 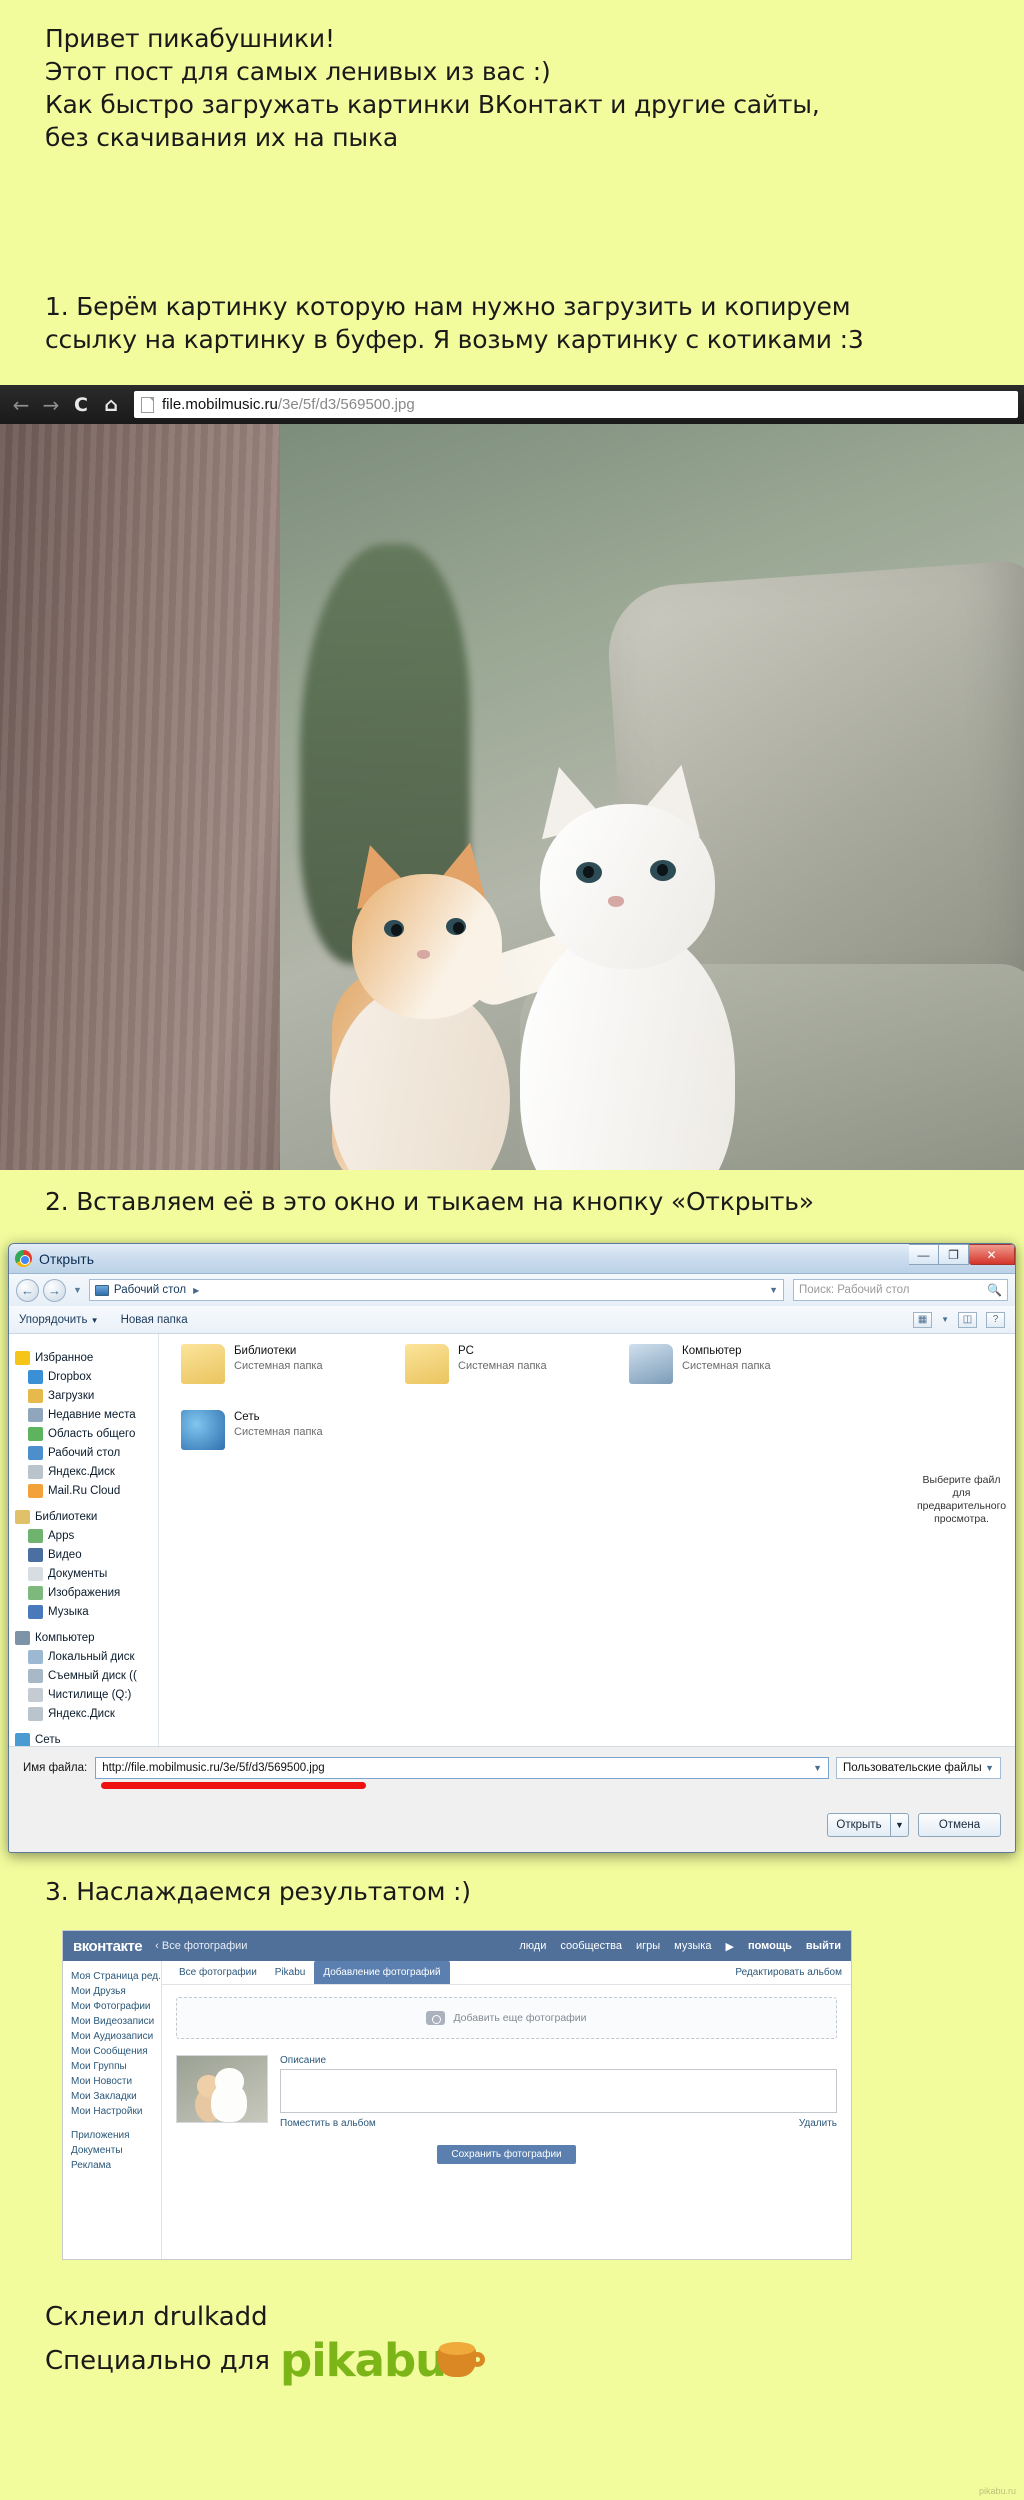 What do you see at coordinates (116, 2081) in the screenshot?
I see `vk-sidebar-item-7: Мои Новости` at bounding box center [116, 2081].